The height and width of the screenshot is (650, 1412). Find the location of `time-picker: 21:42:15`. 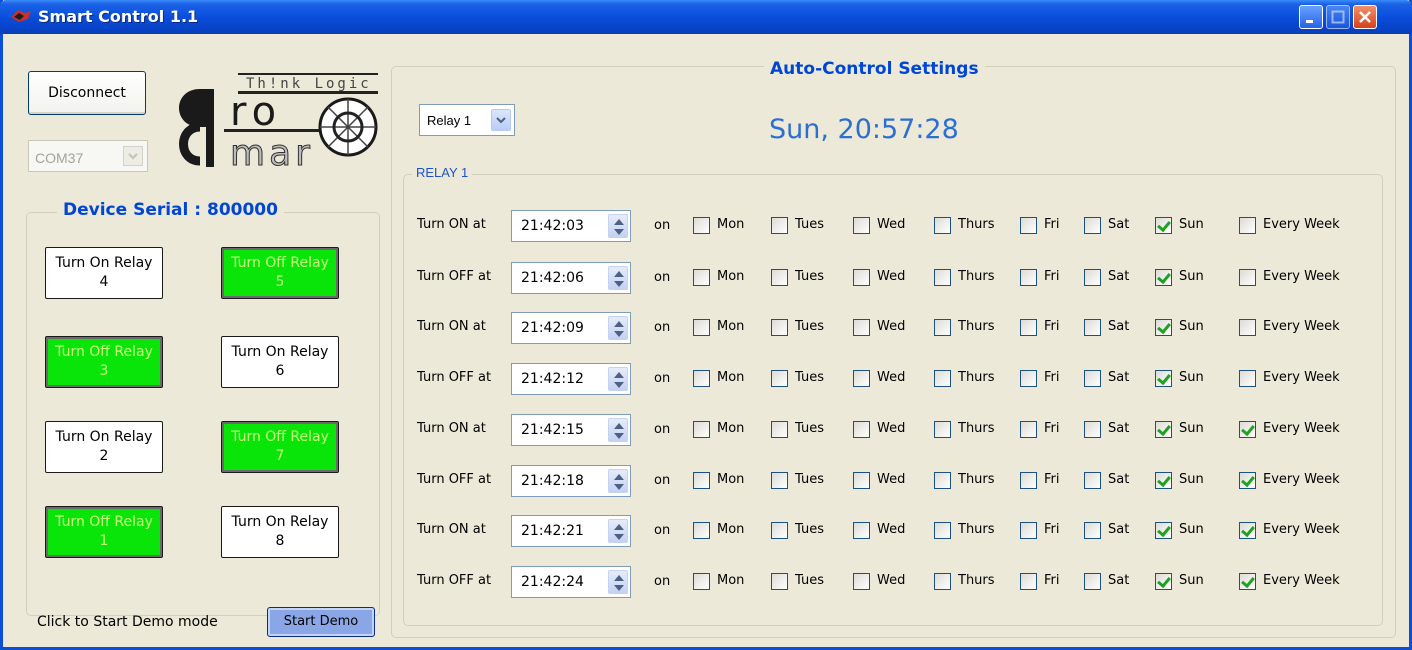

time-picker: 21:42:15 is located at coordinates (571, 430).